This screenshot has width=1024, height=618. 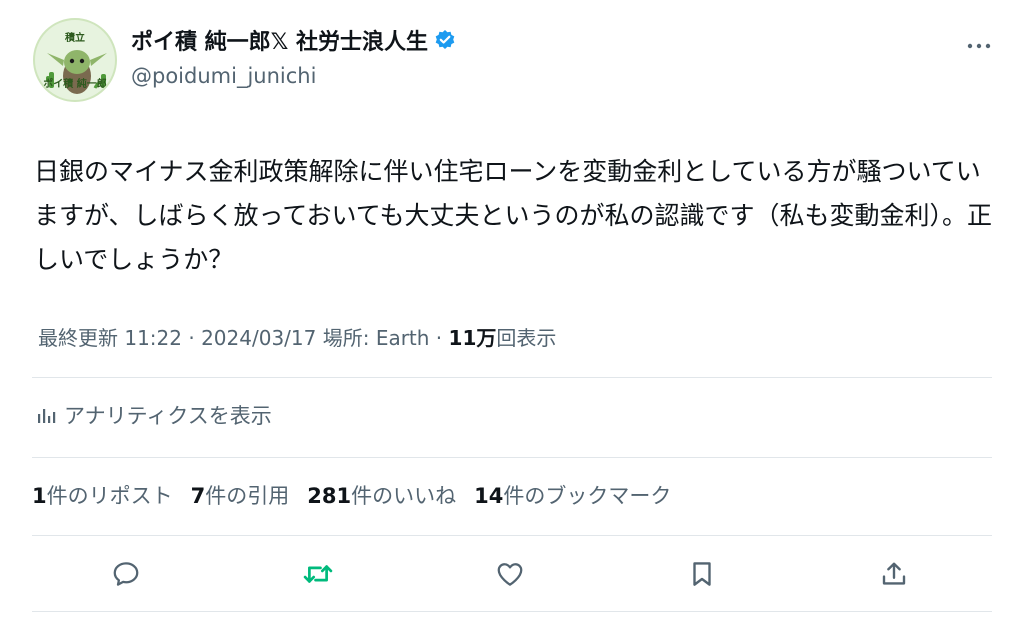 What do you see at coordinates (404, 496) in the screenshot?
I see `likes-label: 件のいいね` at bounding box center [404, 496].